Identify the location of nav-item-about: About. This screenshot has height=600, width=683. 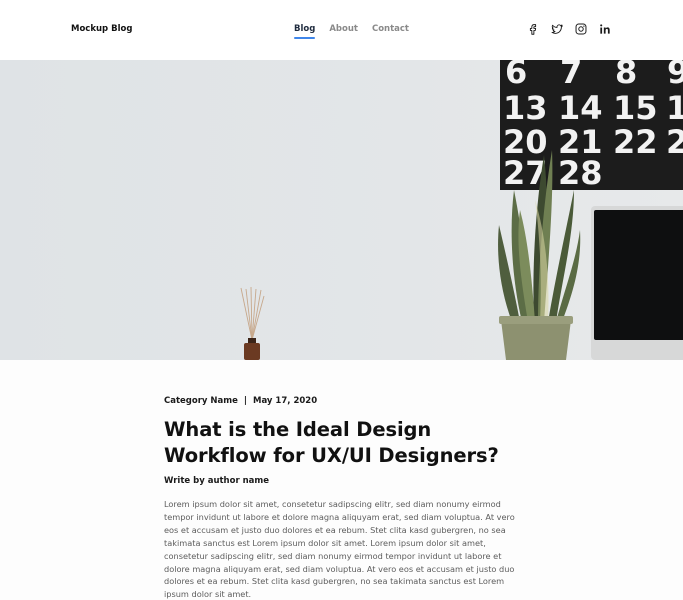
(343, 29).